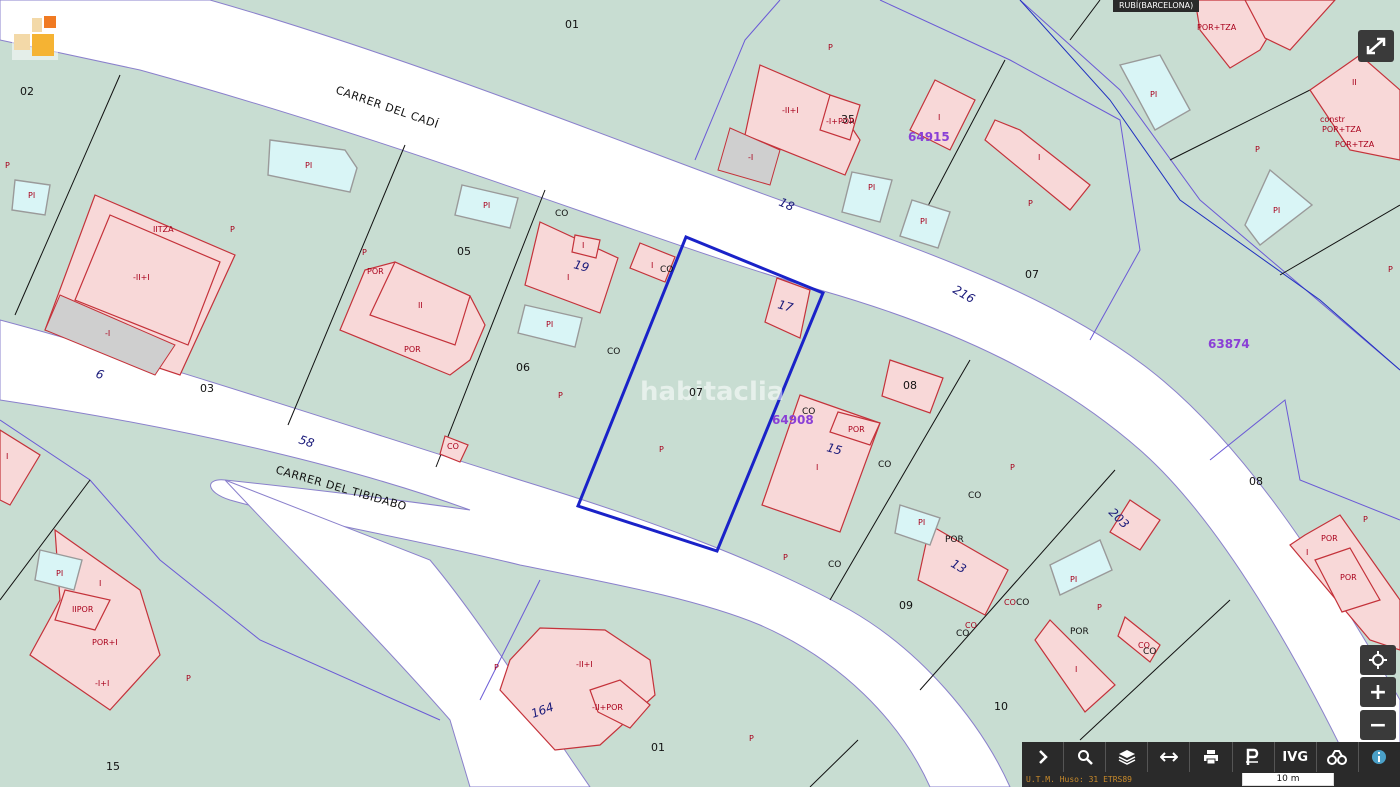 The width and height of the screenshot is (1400, 787). I want to click on locate-button, so click(1378, 660).